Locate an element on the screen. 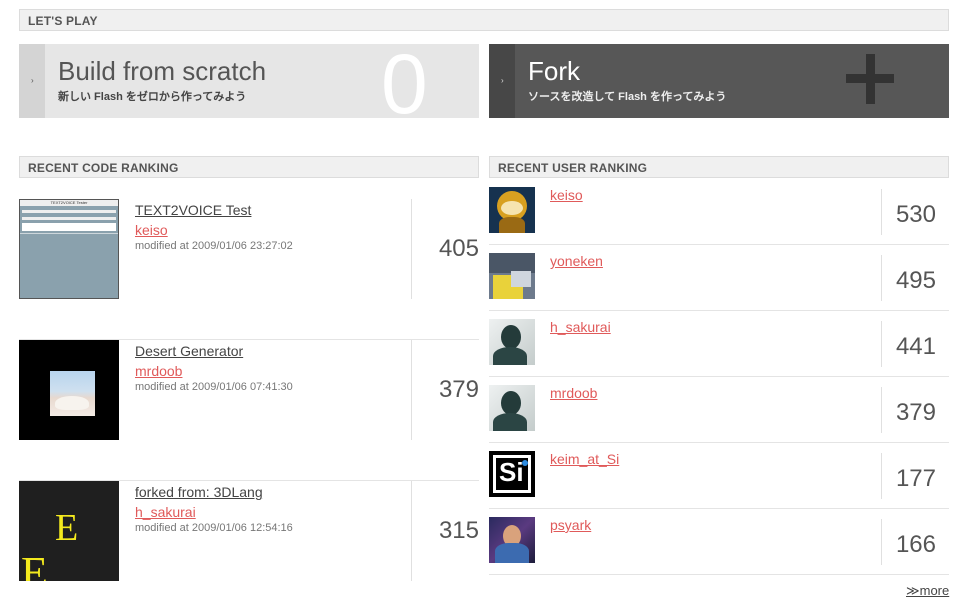 The height and width of the screenshot is (600, 960). user-ranking-item: psyark 166 is located at coordinates (719, 542).